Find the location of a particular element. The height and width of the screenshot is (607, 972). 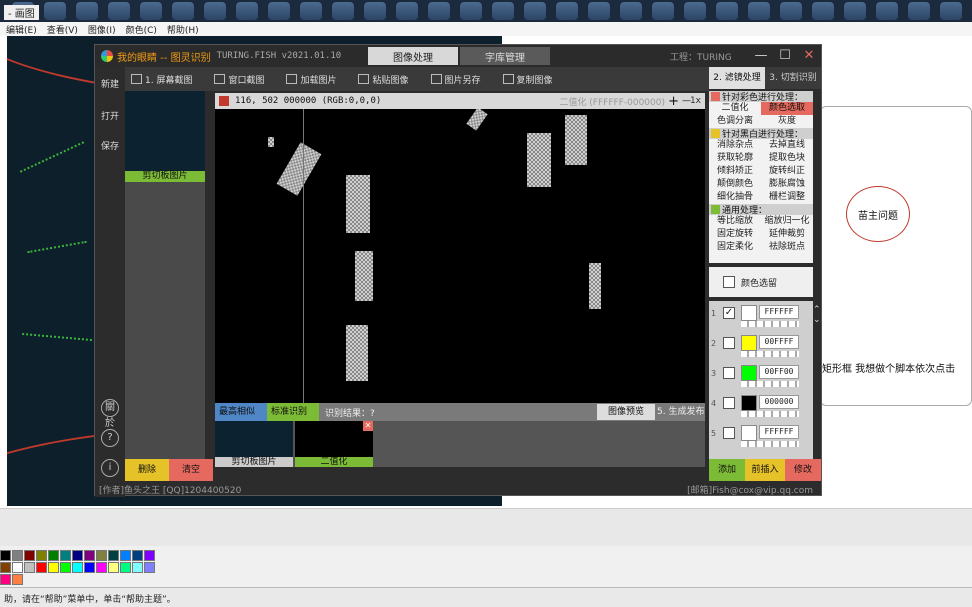

new-button: 新建 is located at coordinates (110, 83).